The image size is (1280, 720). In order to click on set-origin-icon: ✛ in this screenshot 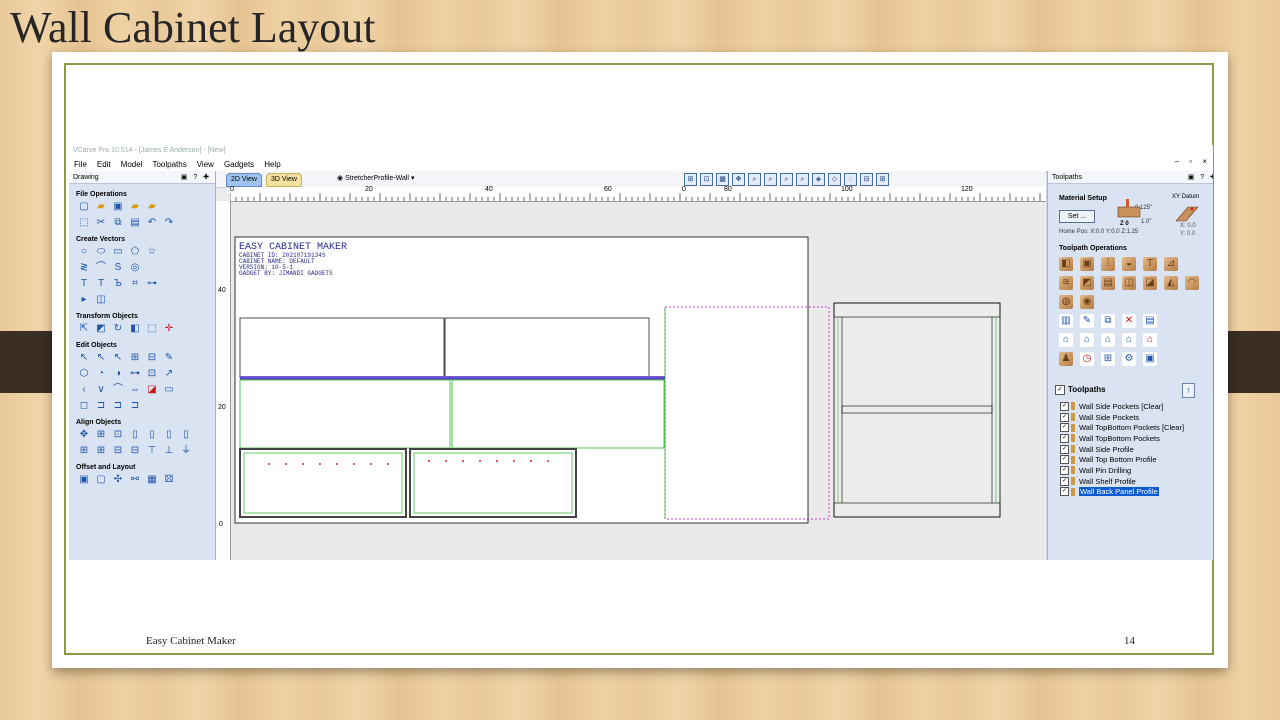, I will do `click(169, 329)`.